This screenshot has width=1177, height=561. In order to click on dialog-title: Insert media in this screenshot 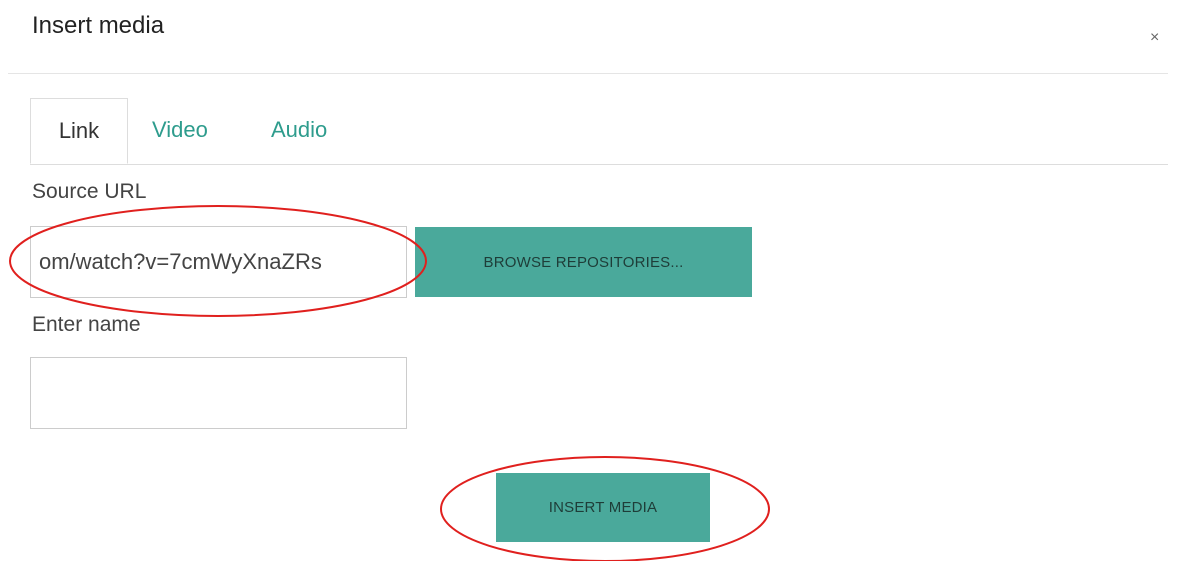, I will do `click(98, 25)`.